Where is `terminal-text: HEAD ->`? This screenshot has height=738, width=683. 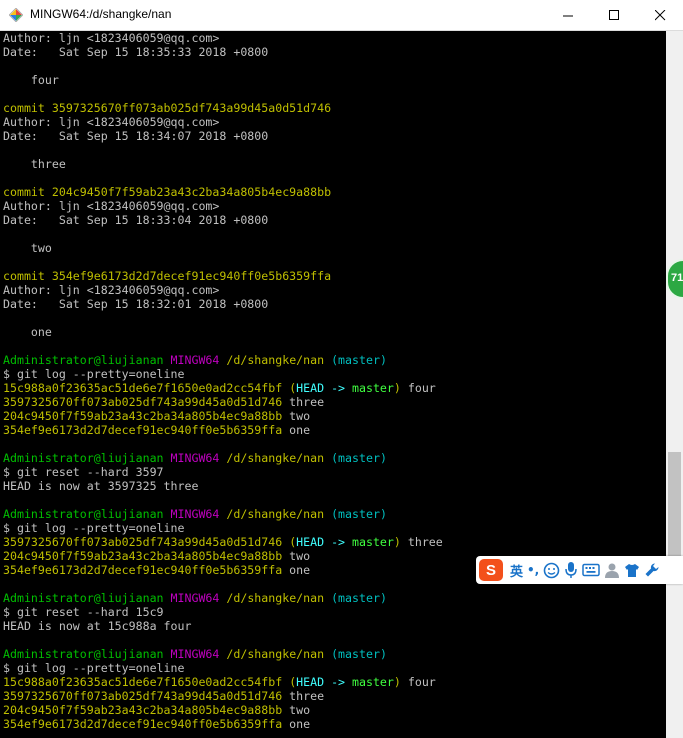 terminal-text: HEAD -> is located at coordinates (324, 542).